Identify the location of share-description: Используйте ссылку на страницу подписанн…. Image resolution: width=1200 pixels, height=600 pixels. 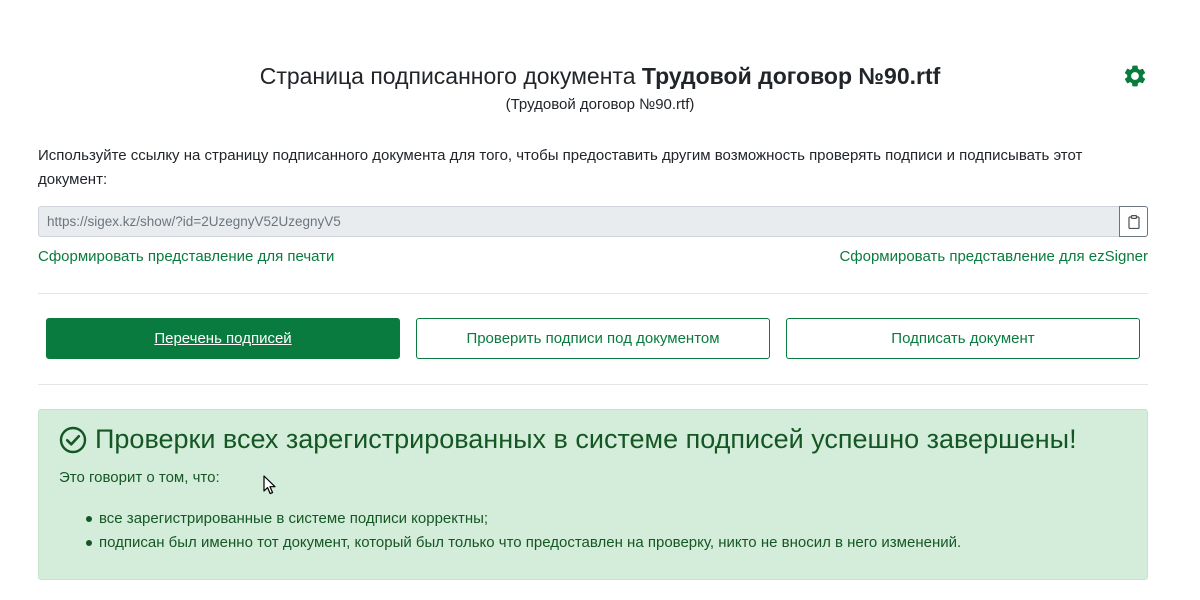
(560, 167).